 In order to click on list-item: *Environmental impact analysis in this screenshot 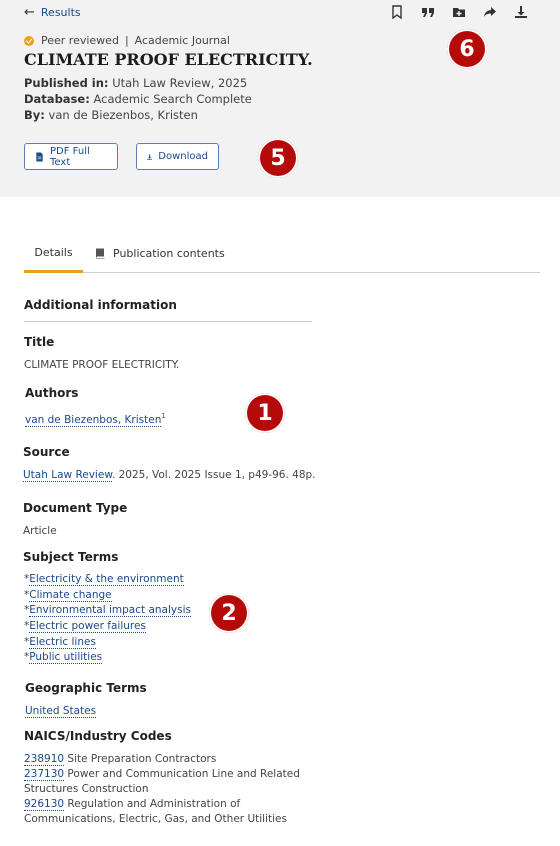, I will do `click(107, 611)`.